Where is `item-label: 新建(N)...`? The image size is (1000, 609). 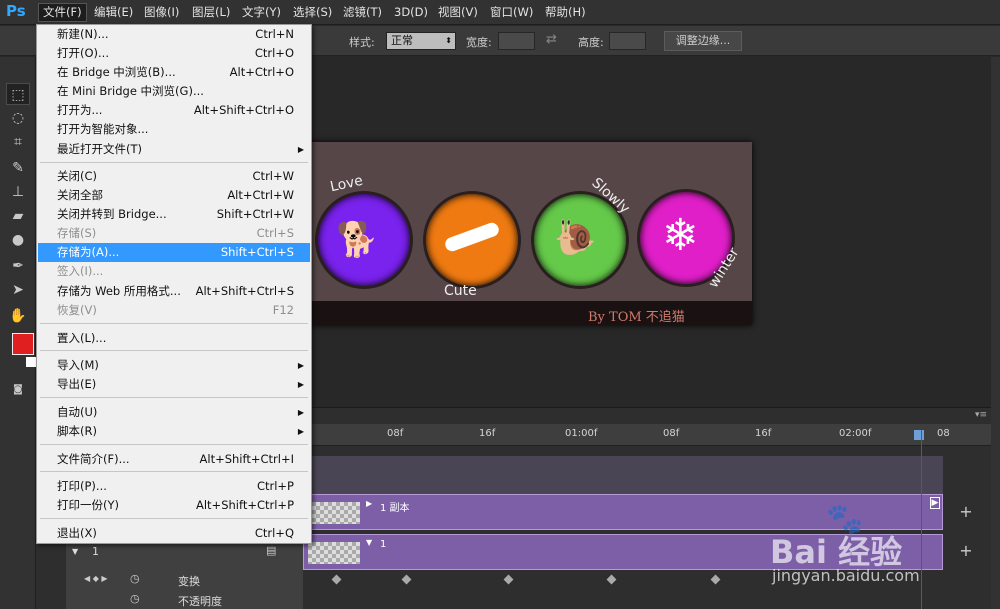
item-label: 新建(N)... is located at coordinates (83, 34).